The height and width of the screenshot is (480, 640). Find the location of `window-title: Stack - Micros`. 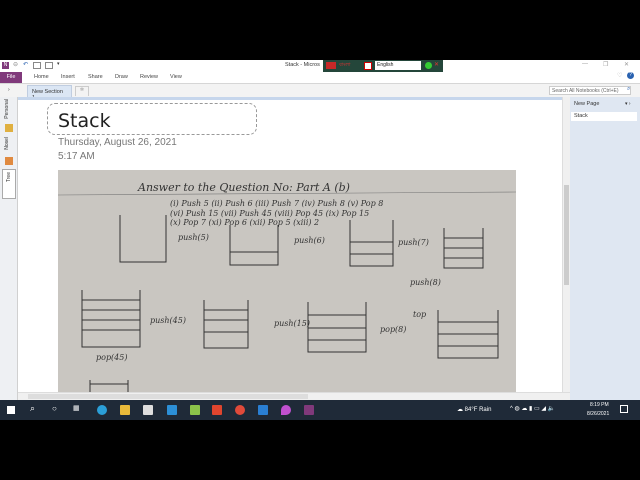

window-title: Stack - Micros is located at coordinates (302, 65).